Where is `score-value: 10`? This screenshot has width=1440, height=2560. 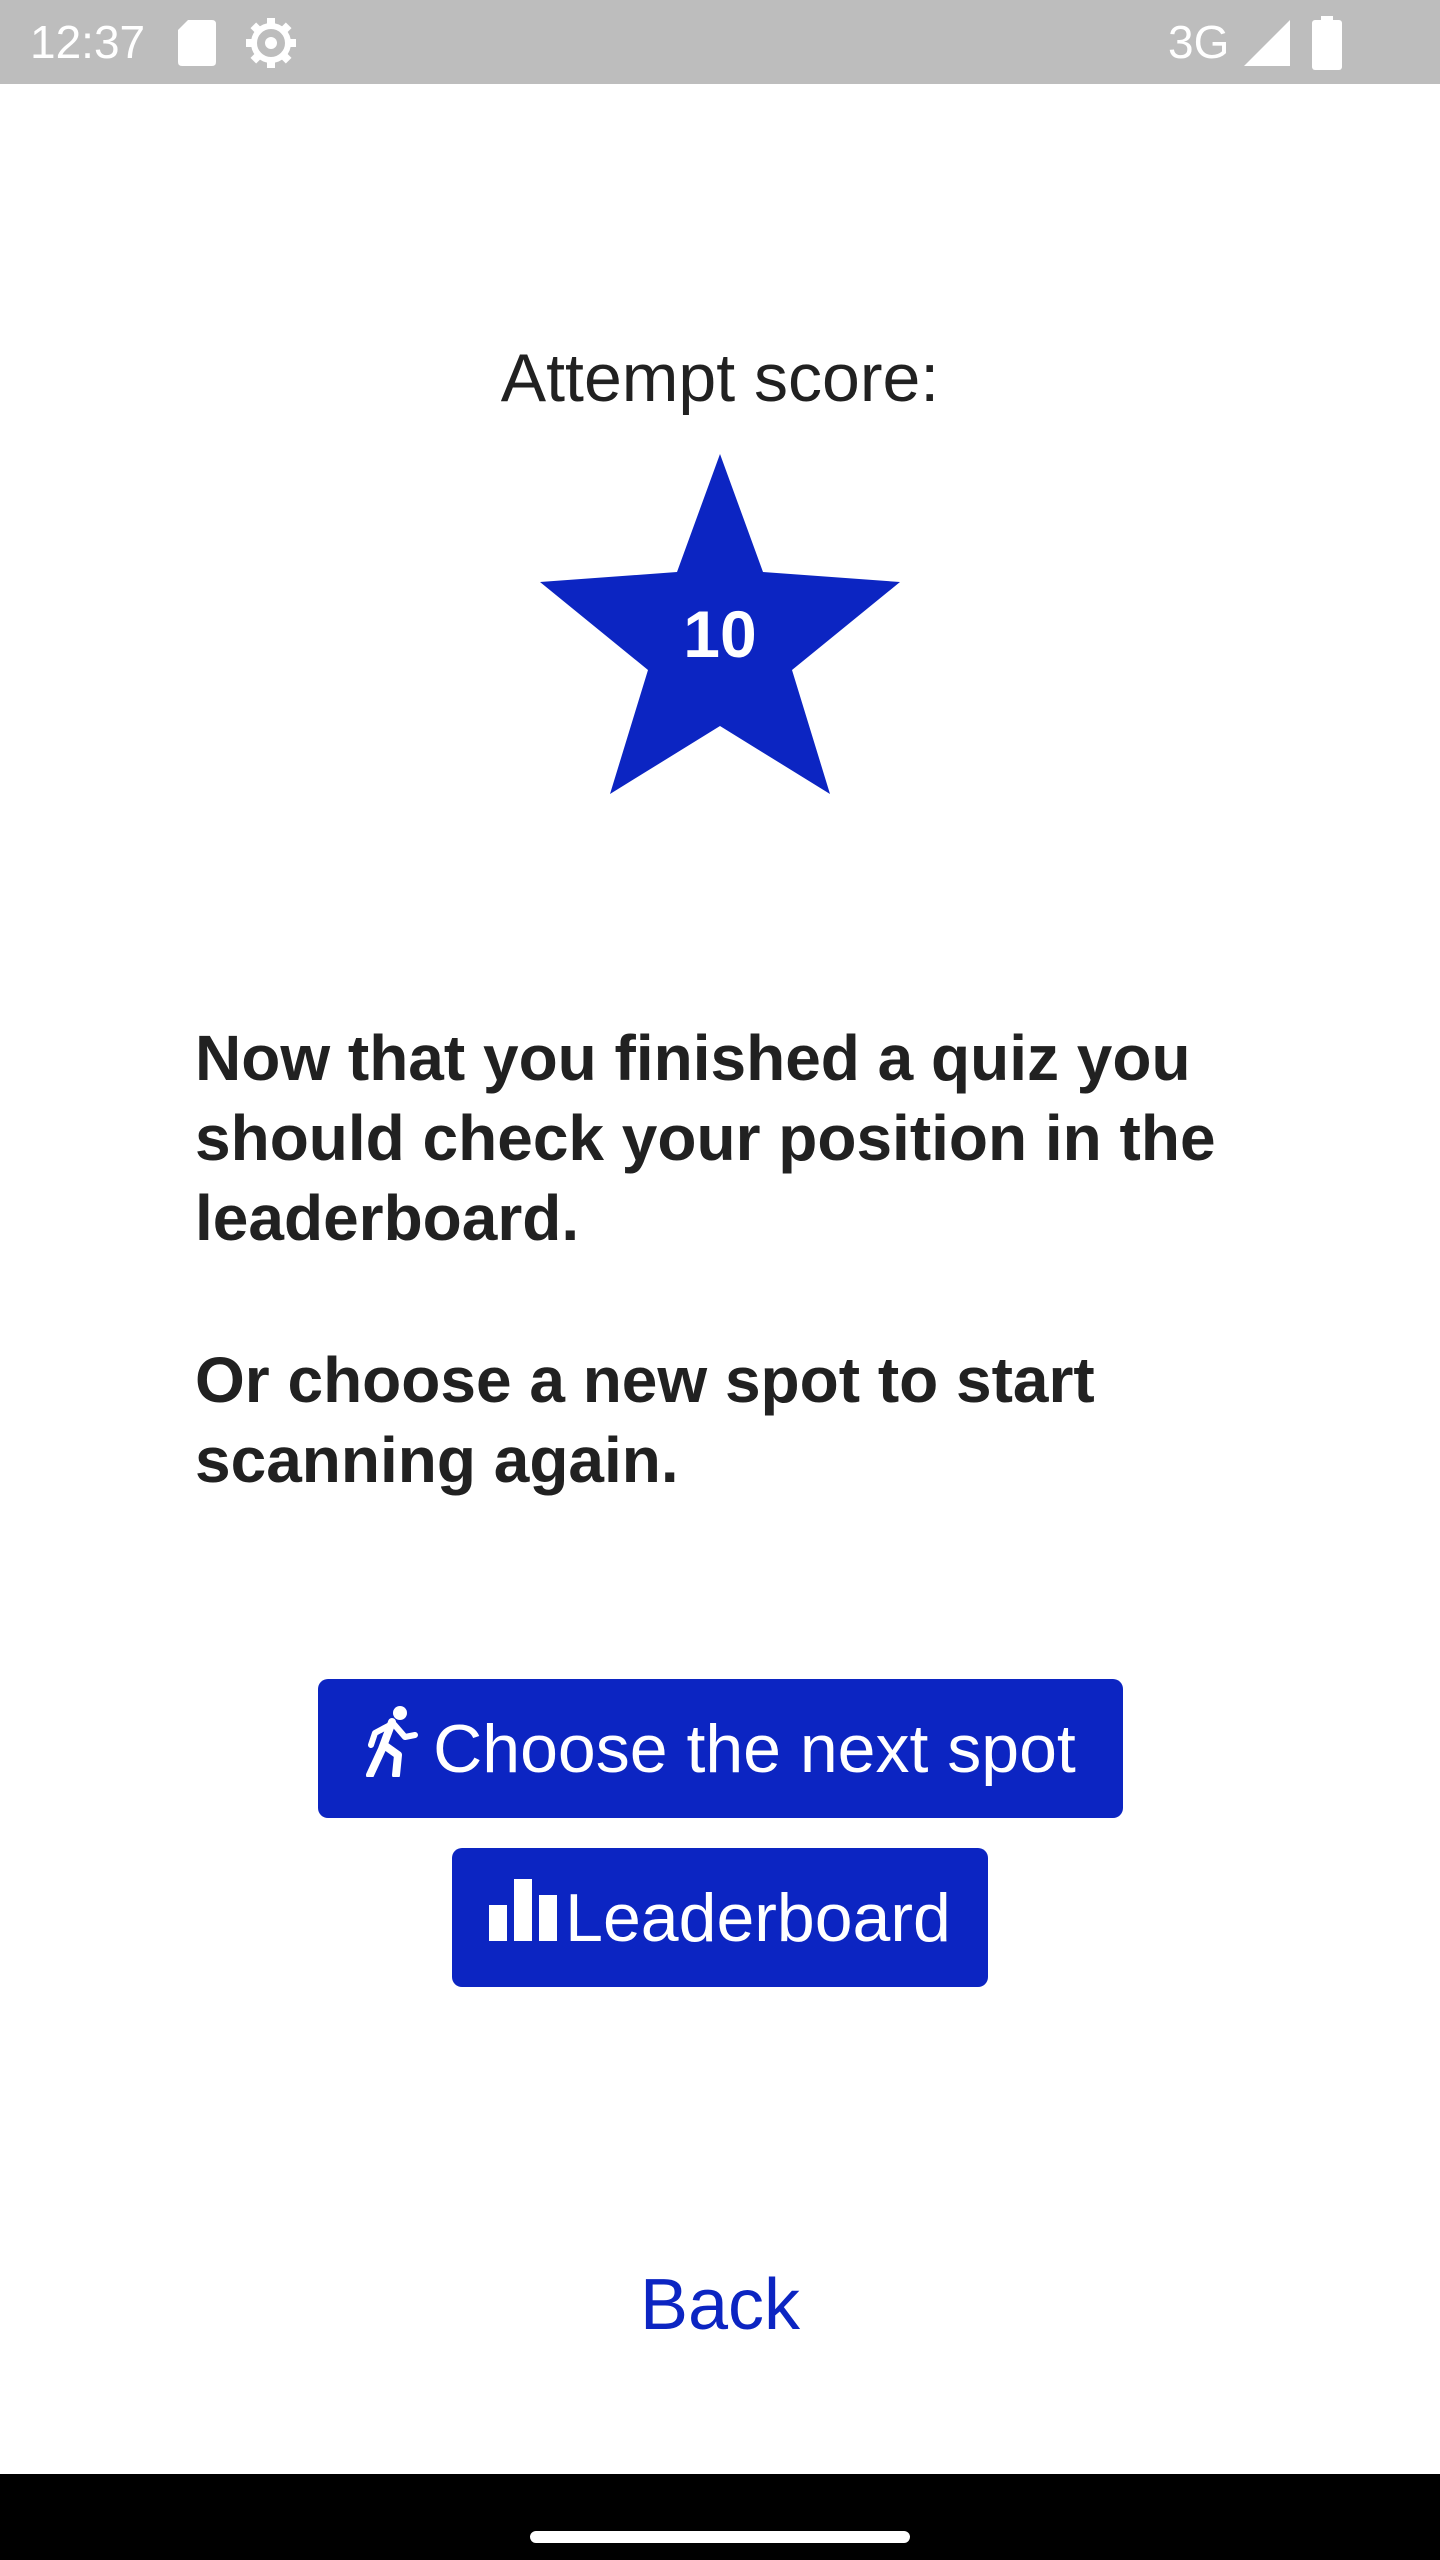
score-value: 10 is located at coordinates (720, 634).